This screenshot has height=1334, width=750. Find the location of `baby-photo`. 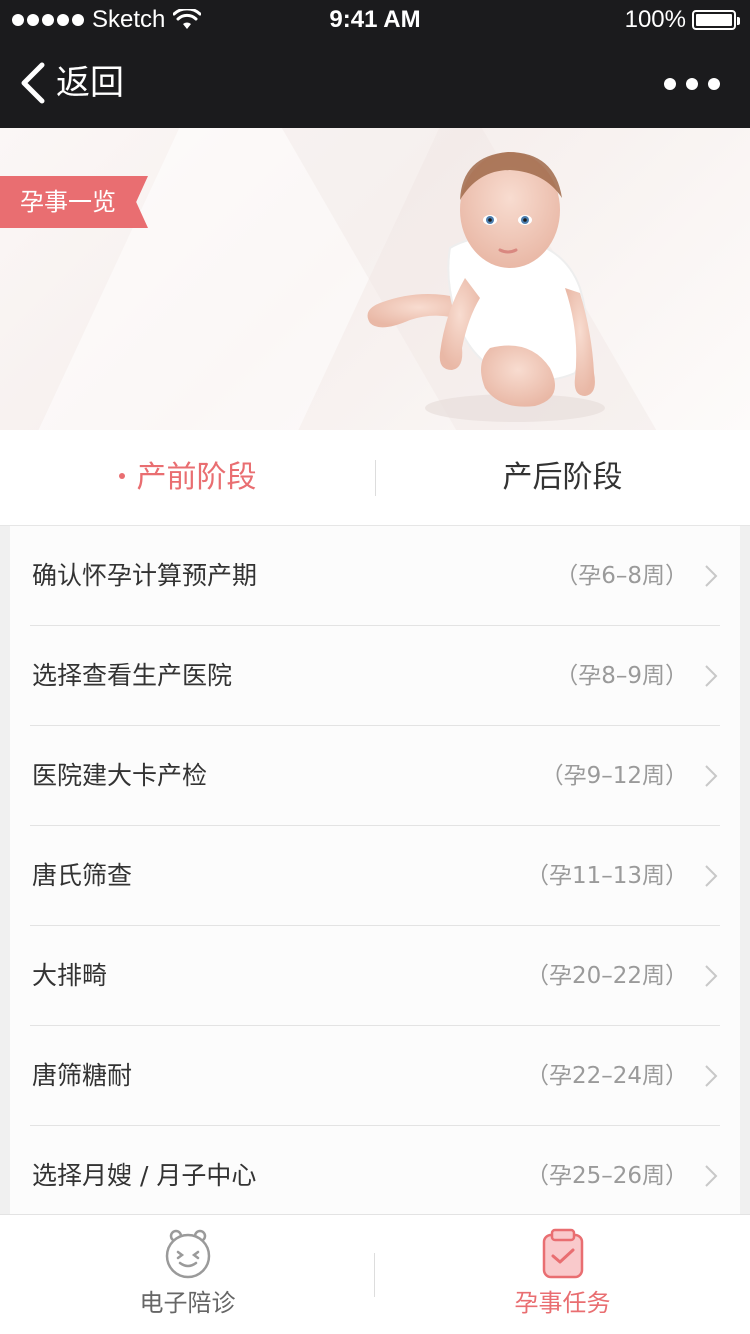

baby-photo is located at coordinates (486, 287).